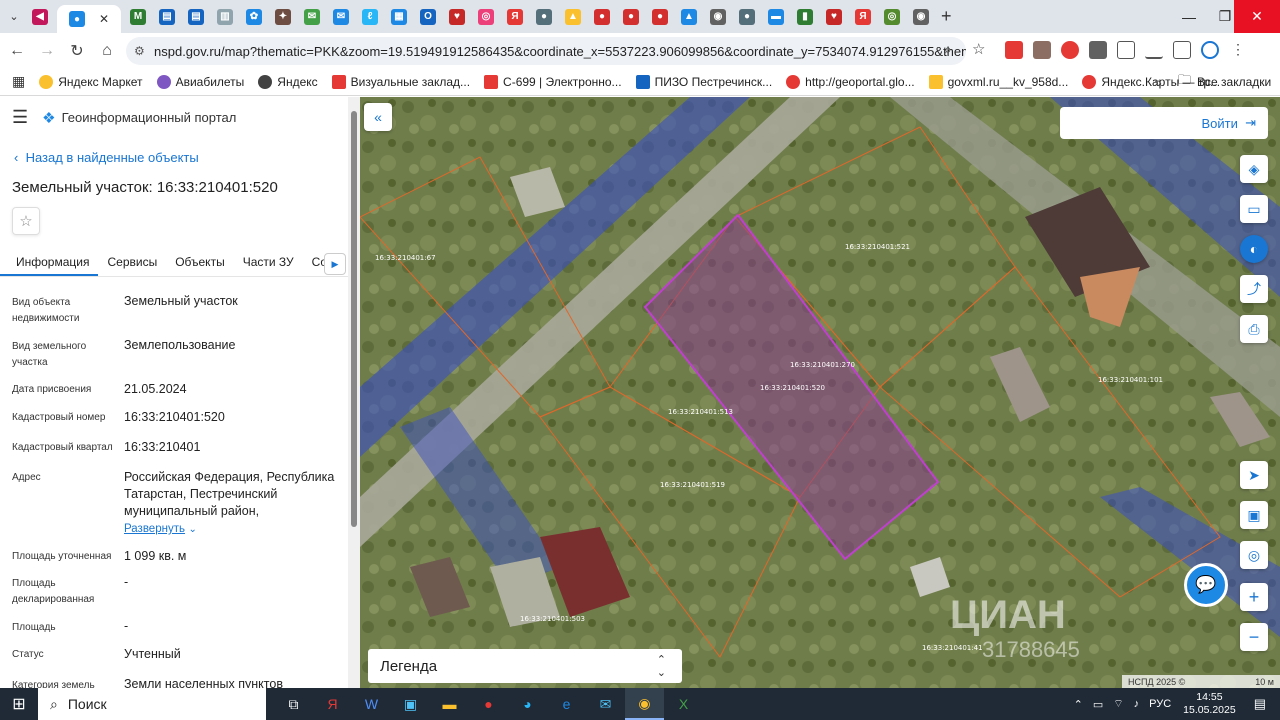  I want to click on panel-scrollbar, so click(354, 392).